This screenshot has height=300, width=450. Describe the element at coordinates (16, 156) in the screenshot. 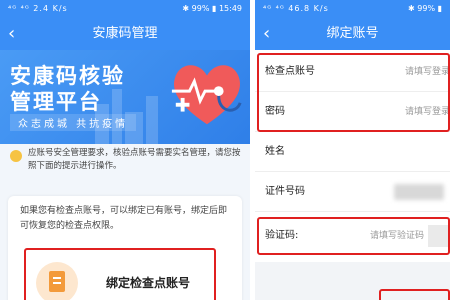

I see `lightbulb-icon` at that location.